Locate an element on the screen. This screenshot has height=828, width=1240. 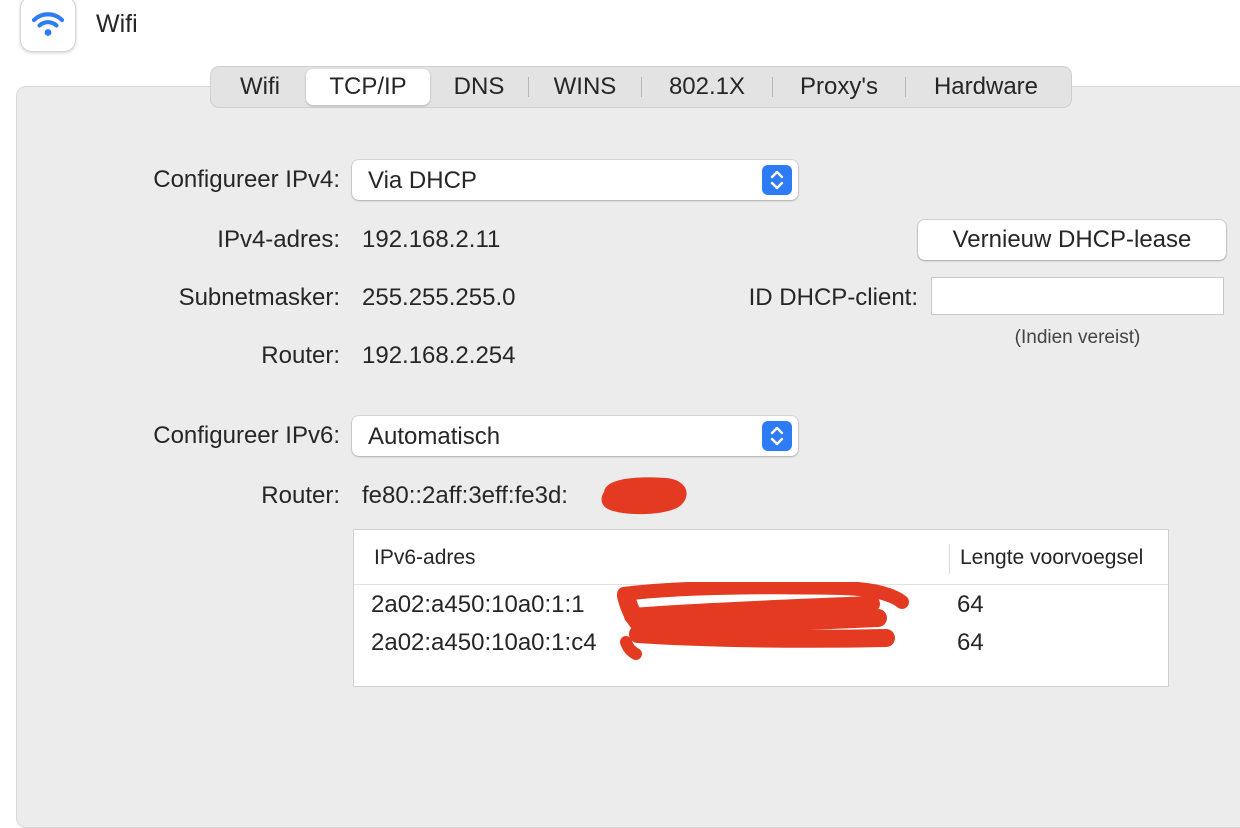
column-divider is located at coordinates (949, 559).